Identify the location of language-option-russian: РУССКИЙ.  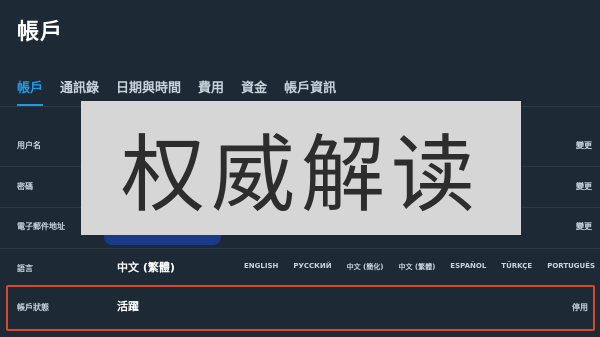
(312, 267).